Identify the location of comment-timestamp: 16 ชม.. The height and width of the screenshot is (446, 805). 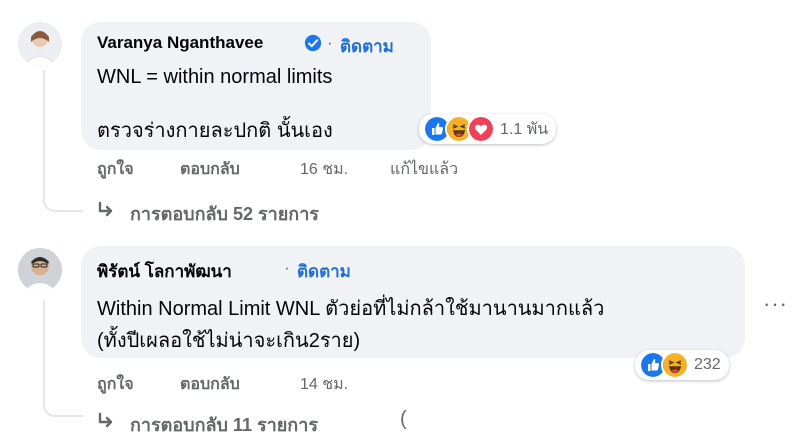
(324, 169).